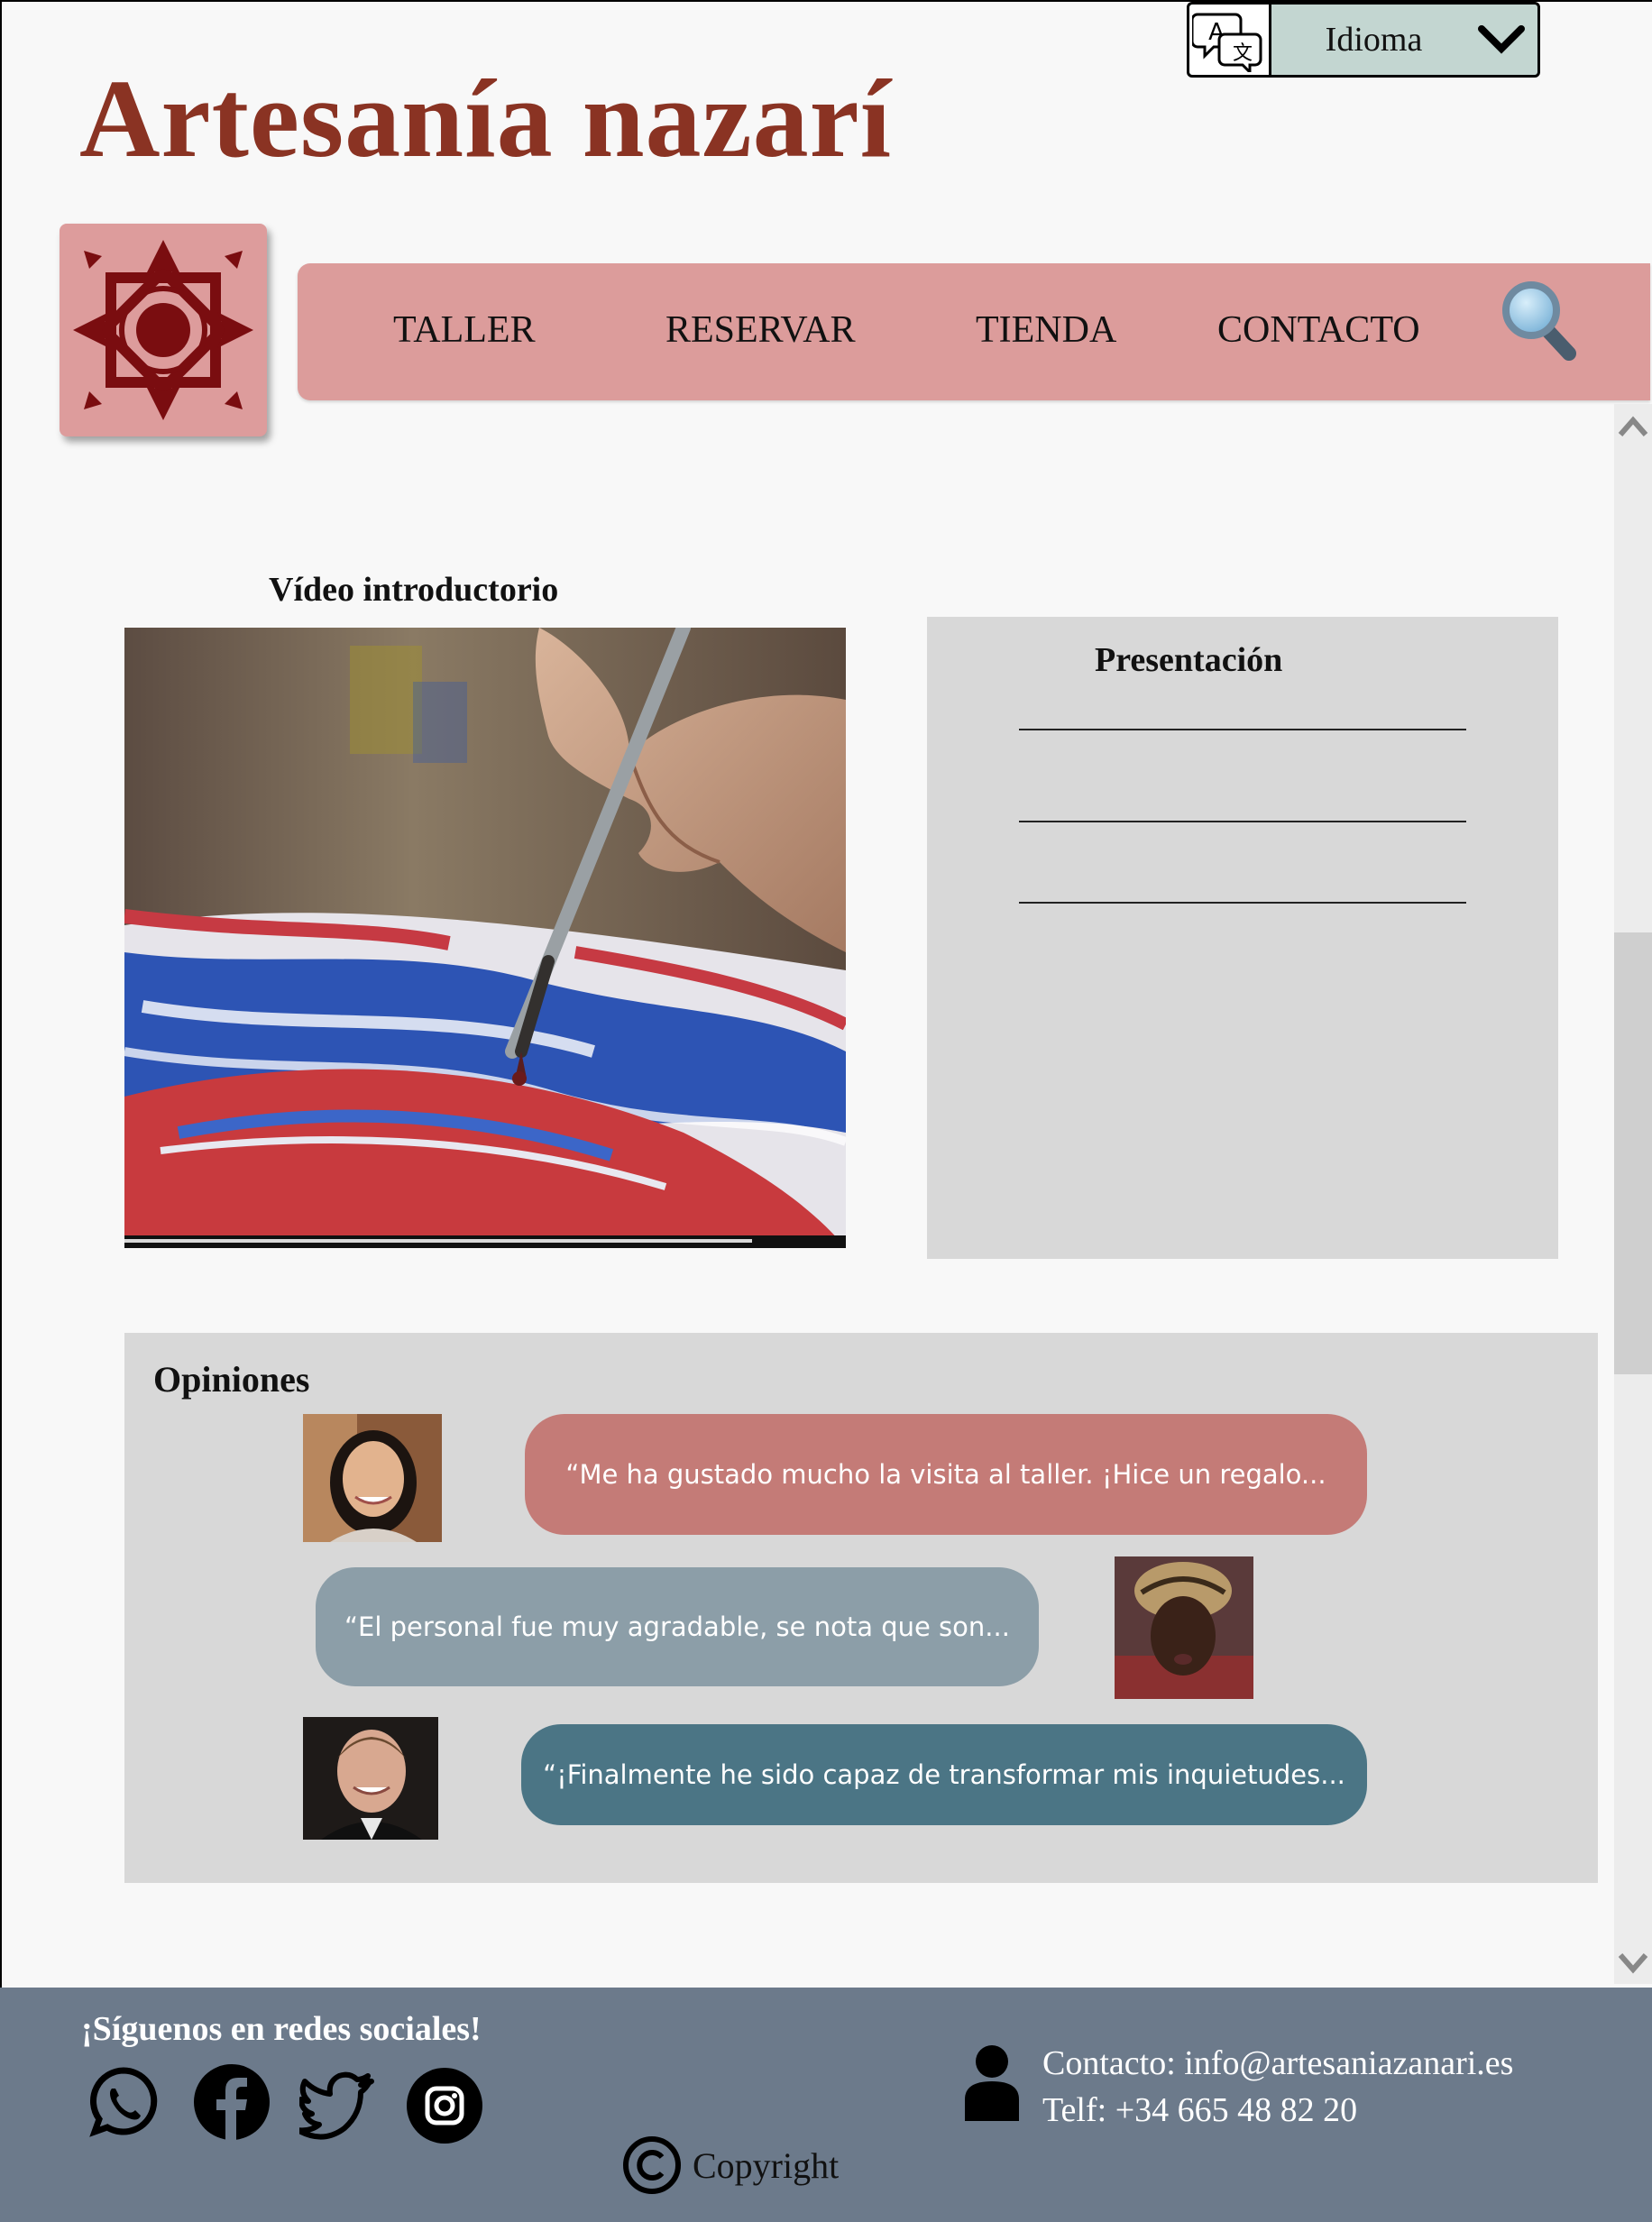 The width and height of the screenshot is (1652, 2222). Describe the element at coordinates (974, 331) in the screenshot. I see `main-nav: TALLER RESERVAR TIENDA CONTACTO` at that location.